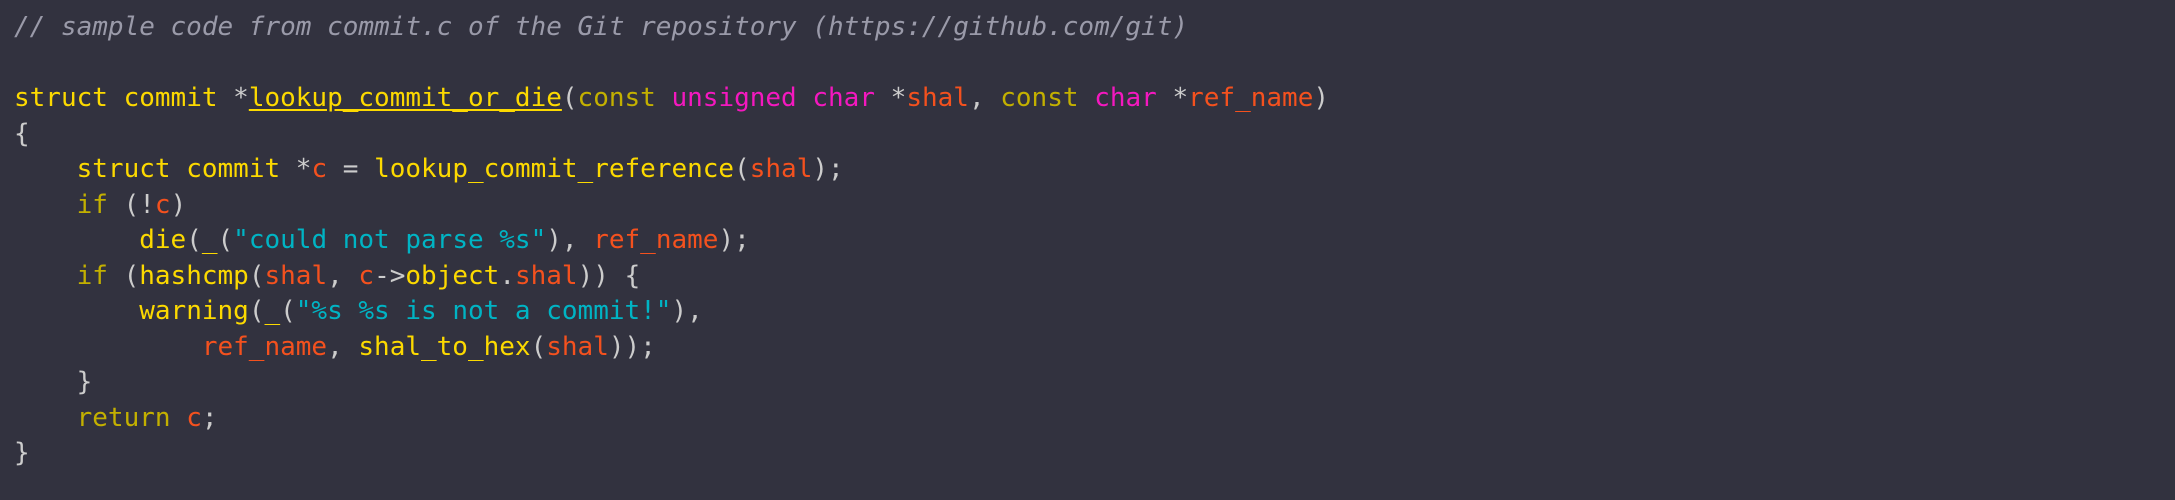 The width and height of the screenshot is (2175, 500). Describe the element at coordinates (1094, 312) in the screenshot. I see `code-line: warning(_("%s %s is not a commit!"),` at that location.